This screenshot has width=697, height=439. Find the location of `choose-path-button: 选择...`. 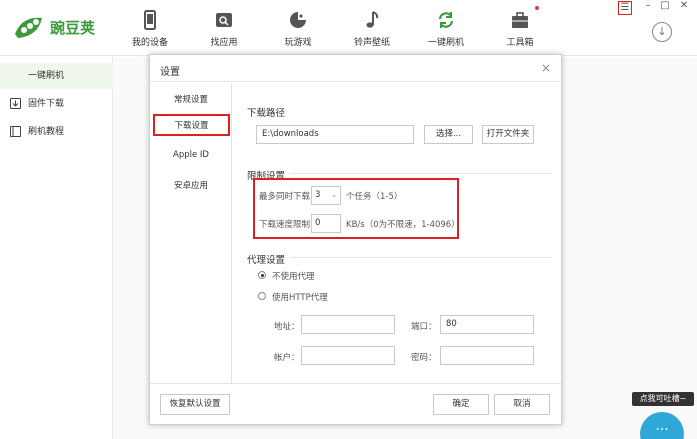

choose-path-button: 选择... is located at coordinates (448, 134).